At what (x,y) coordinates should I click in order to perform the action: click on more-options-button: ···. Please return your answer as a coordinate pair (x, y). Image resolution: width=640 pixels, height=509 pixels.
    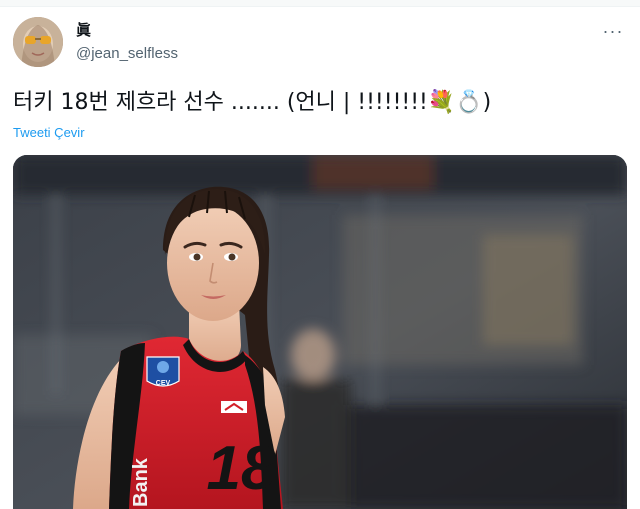
    Looking at the image, I should click on (613, 31).